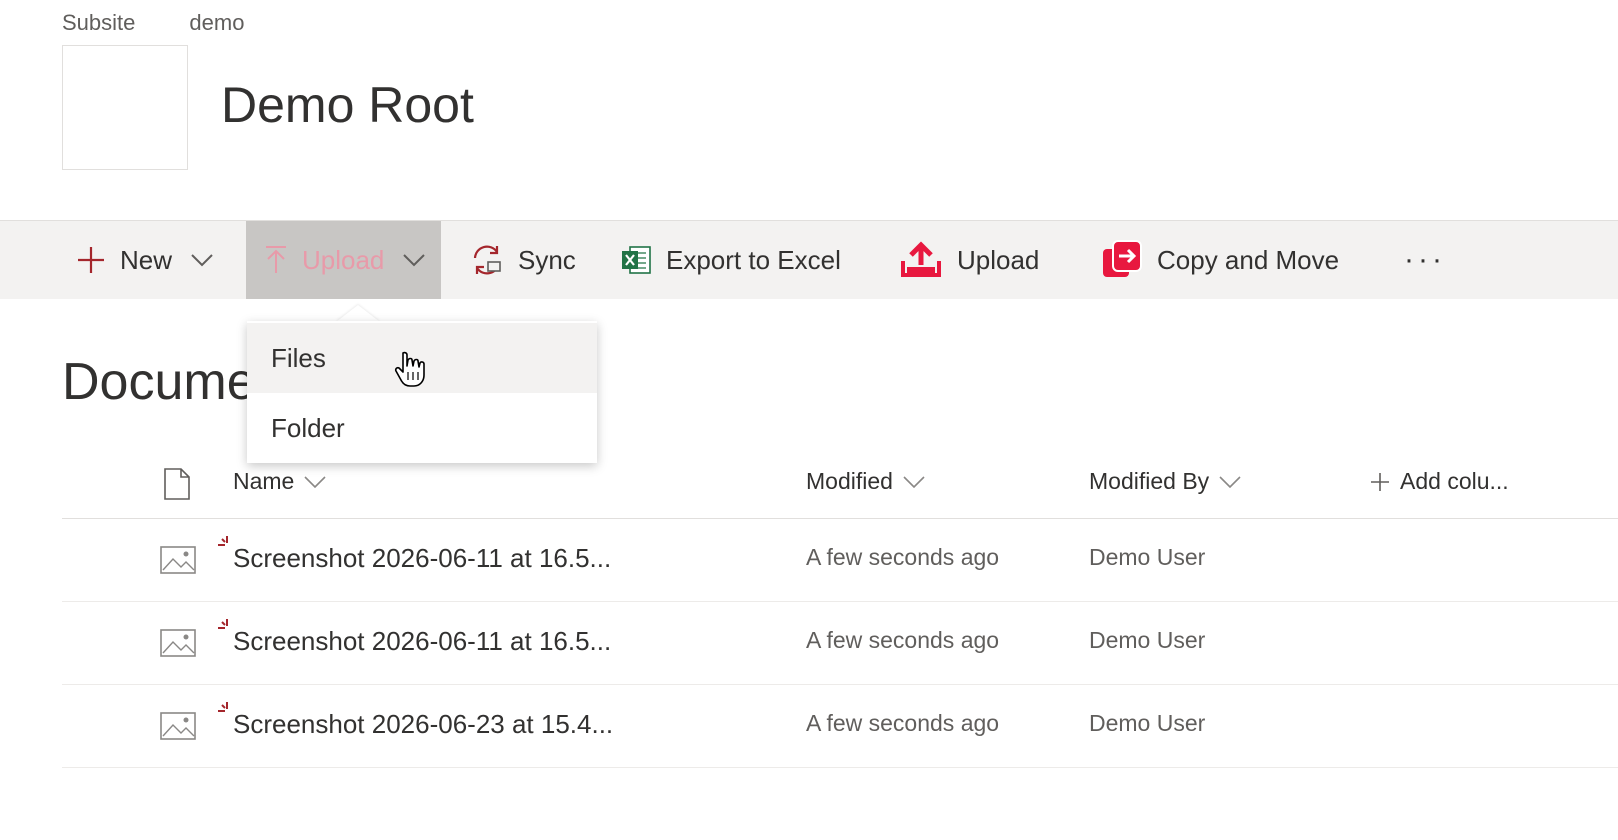 The width and height of the screenshot is (1618, 840). I want to click on excel-icon, so click(636, 260).